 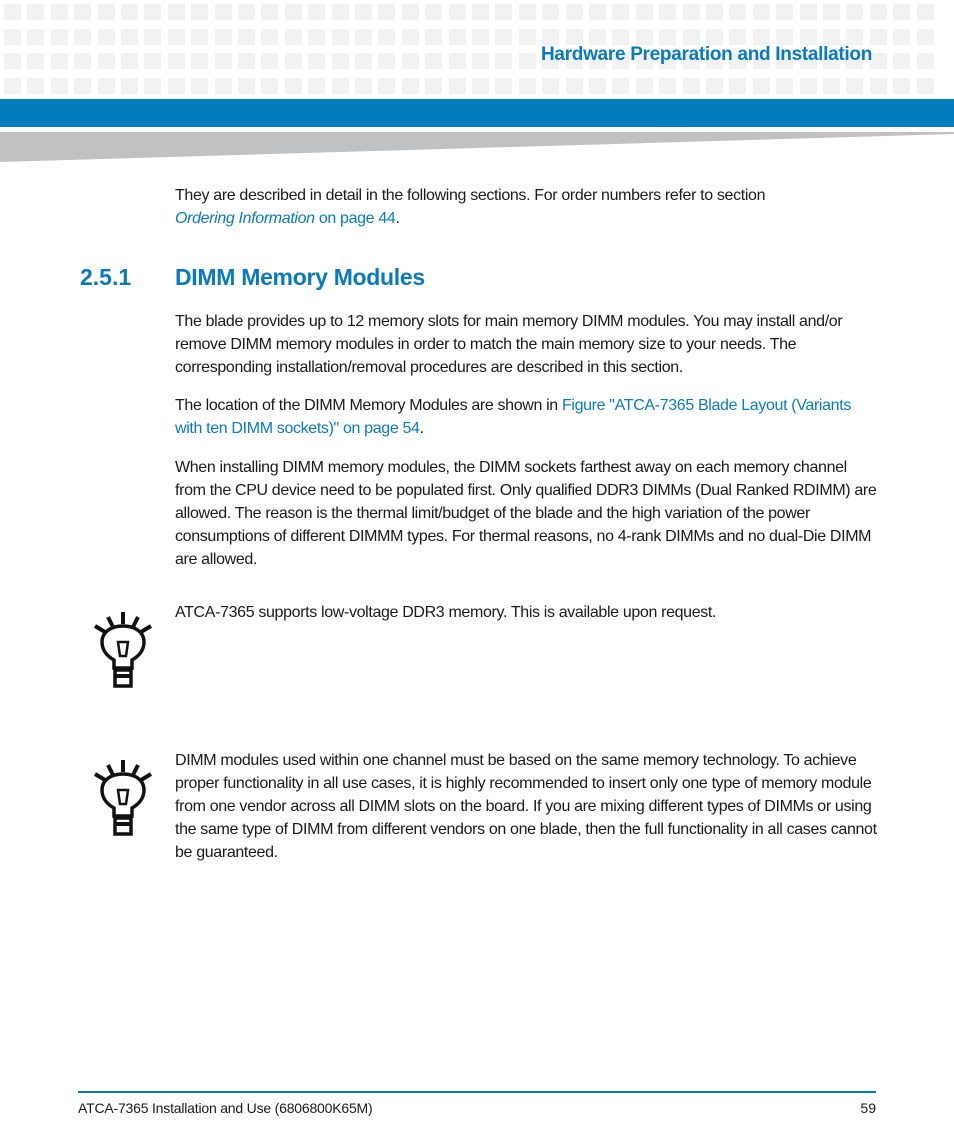 I want to click on ordering-information-link: Ordering Information, so click(x=245, y=218).